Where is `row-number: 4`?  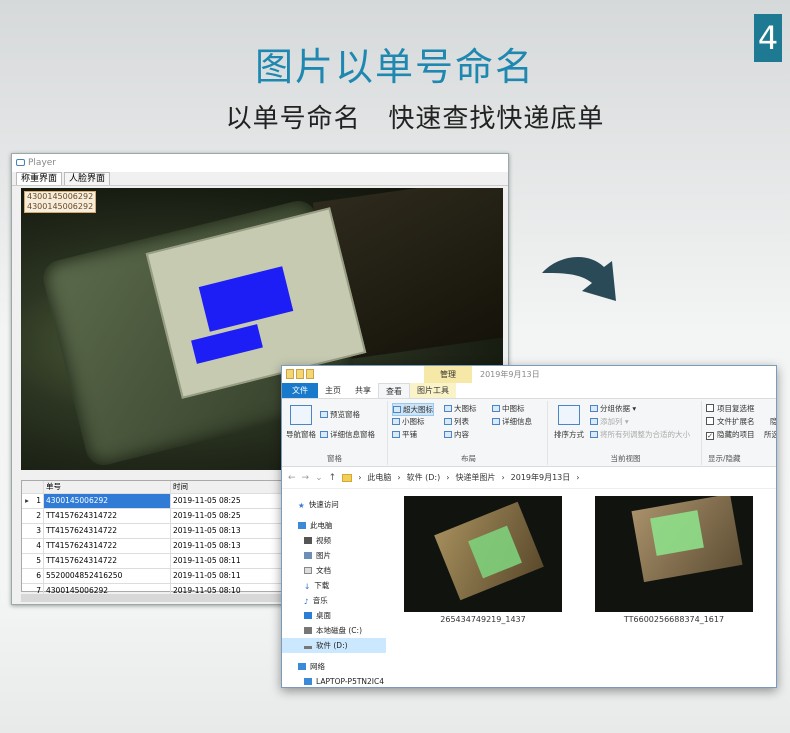
row-number: 4 is located at coordinates (38, 546).